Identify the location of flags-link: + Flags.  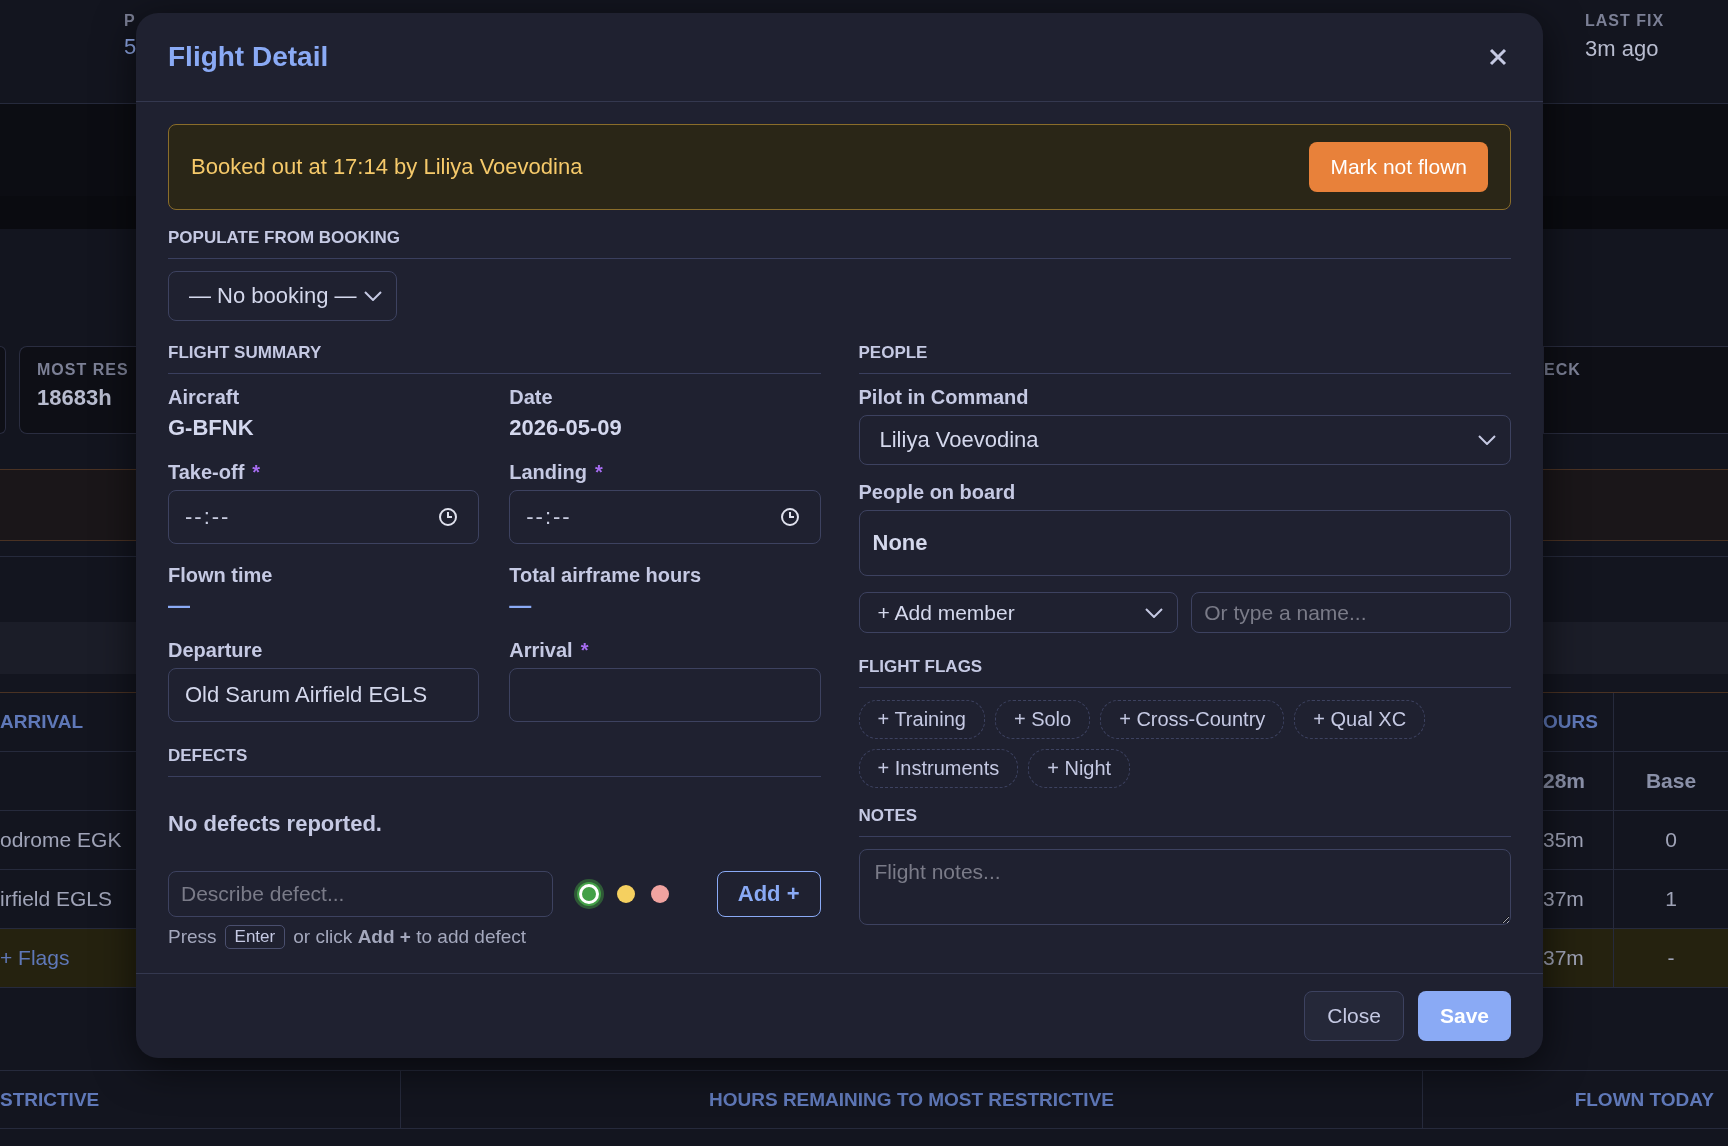
(35, 958).